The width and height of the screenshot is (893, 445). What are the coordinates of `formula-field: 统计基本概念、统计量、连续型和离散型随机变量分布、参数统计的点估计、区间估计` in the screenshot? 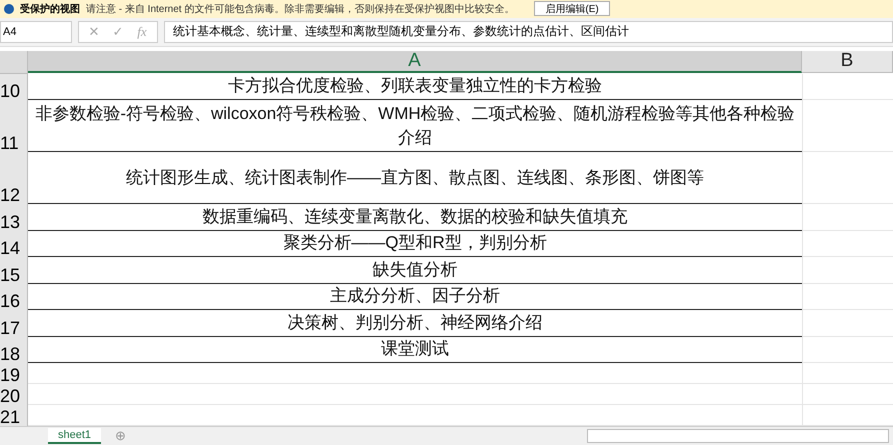 It's located at (528, 31).